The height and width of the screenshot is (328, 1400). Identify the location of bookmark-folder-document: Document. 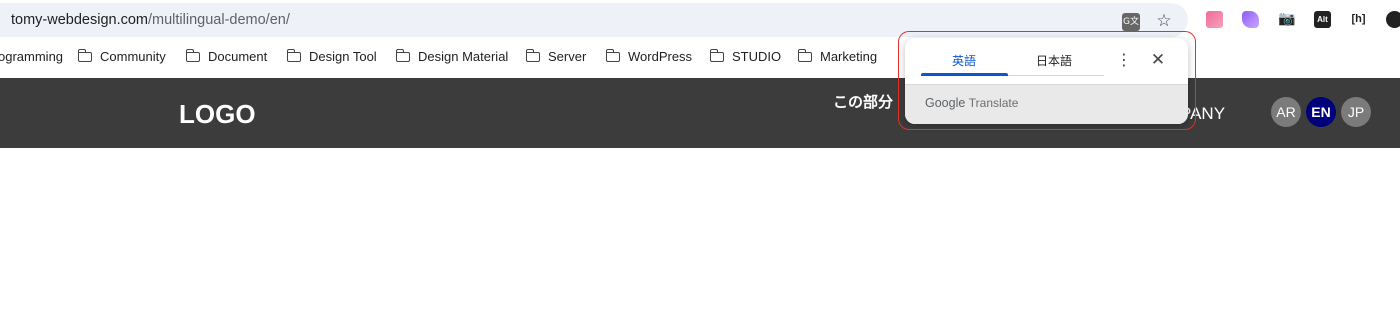
(226, 56).